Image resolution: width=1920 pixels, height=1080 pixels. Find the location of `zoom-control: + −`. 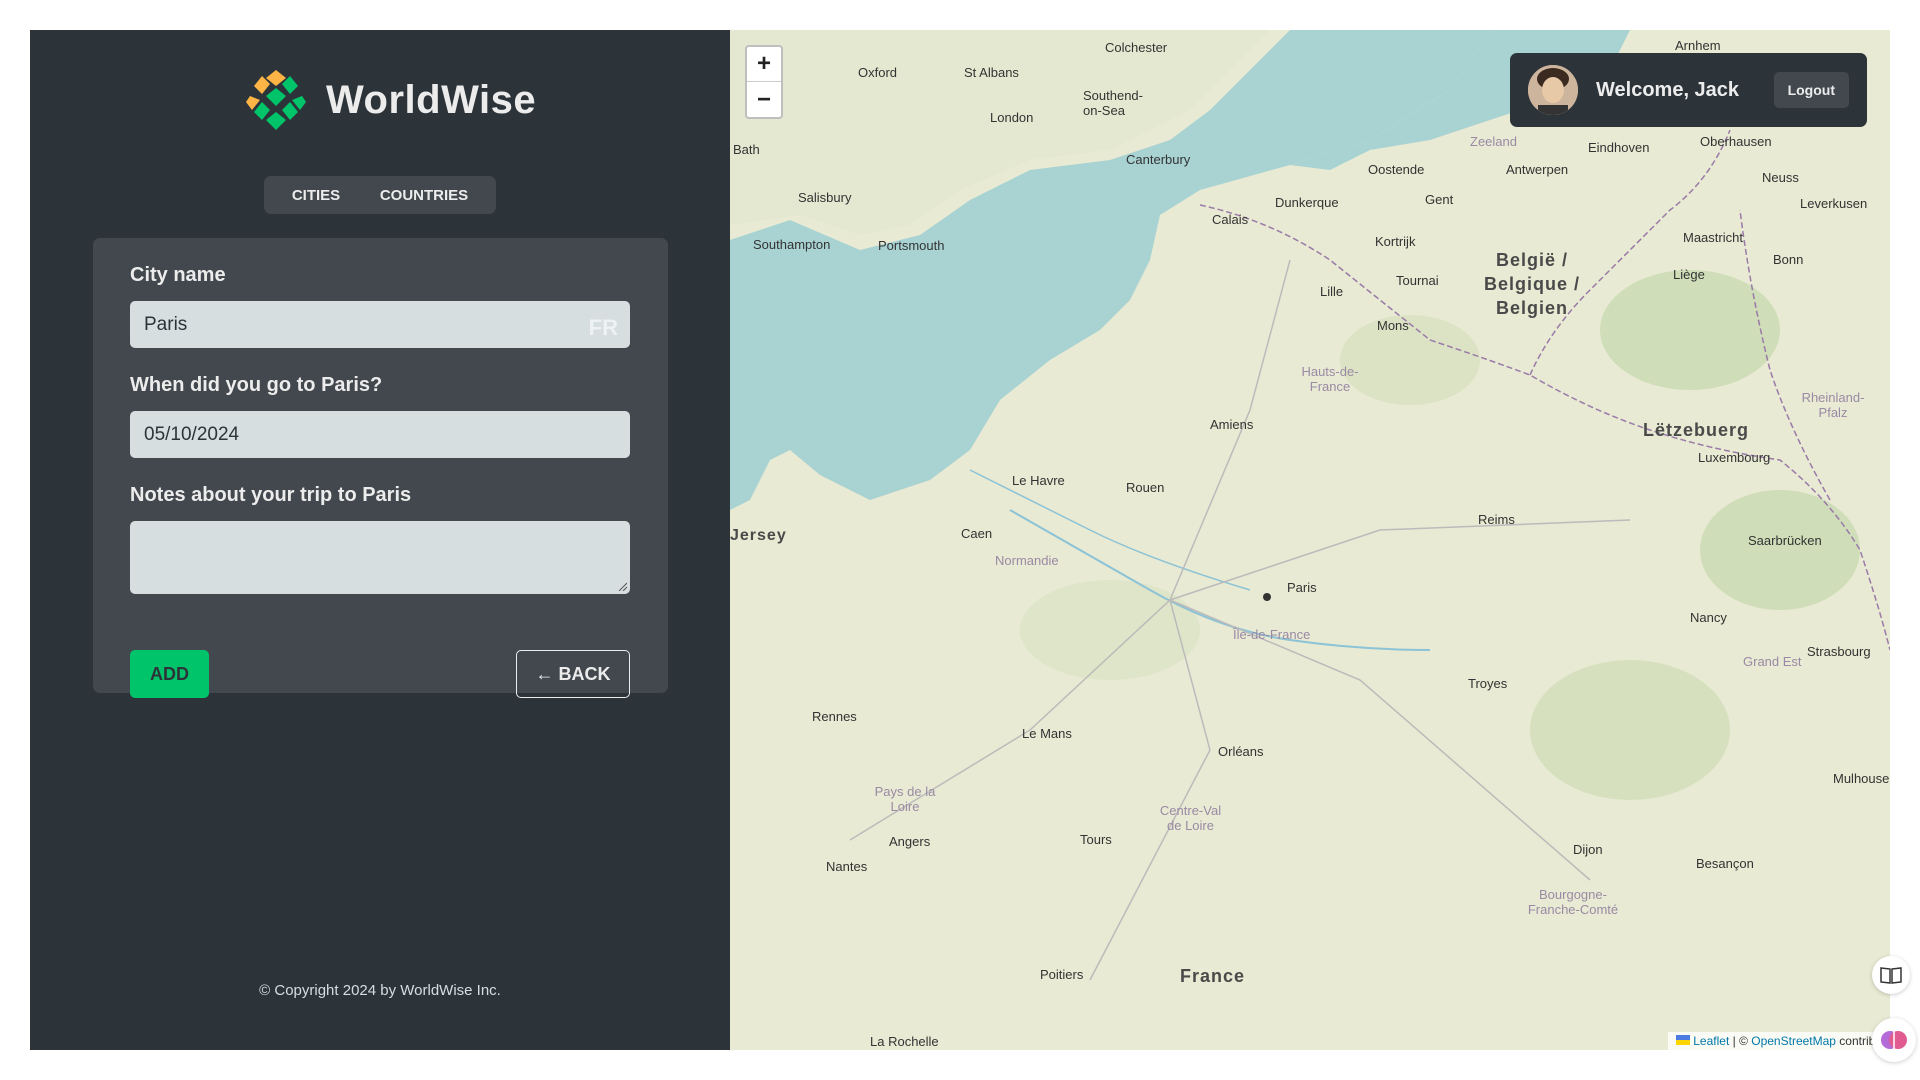

zoom-control: + − is located at coordinates (764, 82).